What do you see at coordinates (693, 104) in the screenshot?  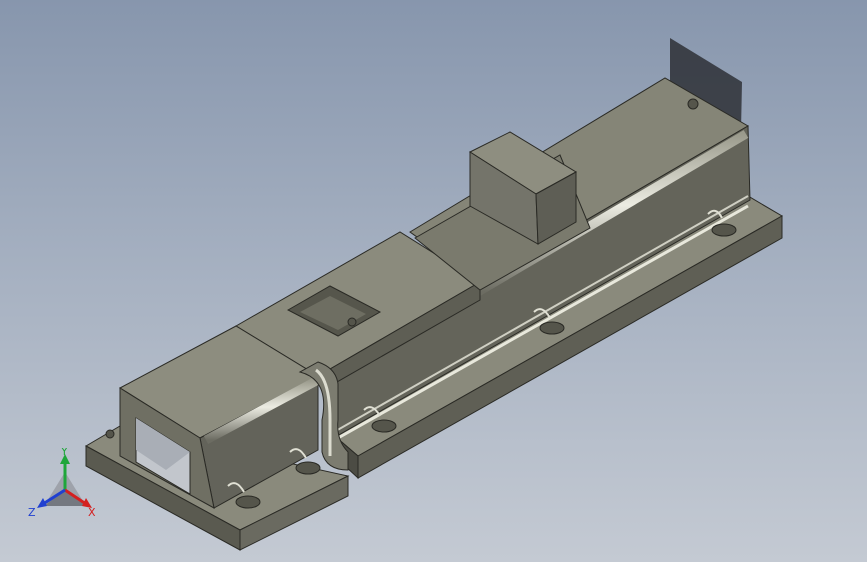 I see `top-end-hole` at bounding box center [693, 104].